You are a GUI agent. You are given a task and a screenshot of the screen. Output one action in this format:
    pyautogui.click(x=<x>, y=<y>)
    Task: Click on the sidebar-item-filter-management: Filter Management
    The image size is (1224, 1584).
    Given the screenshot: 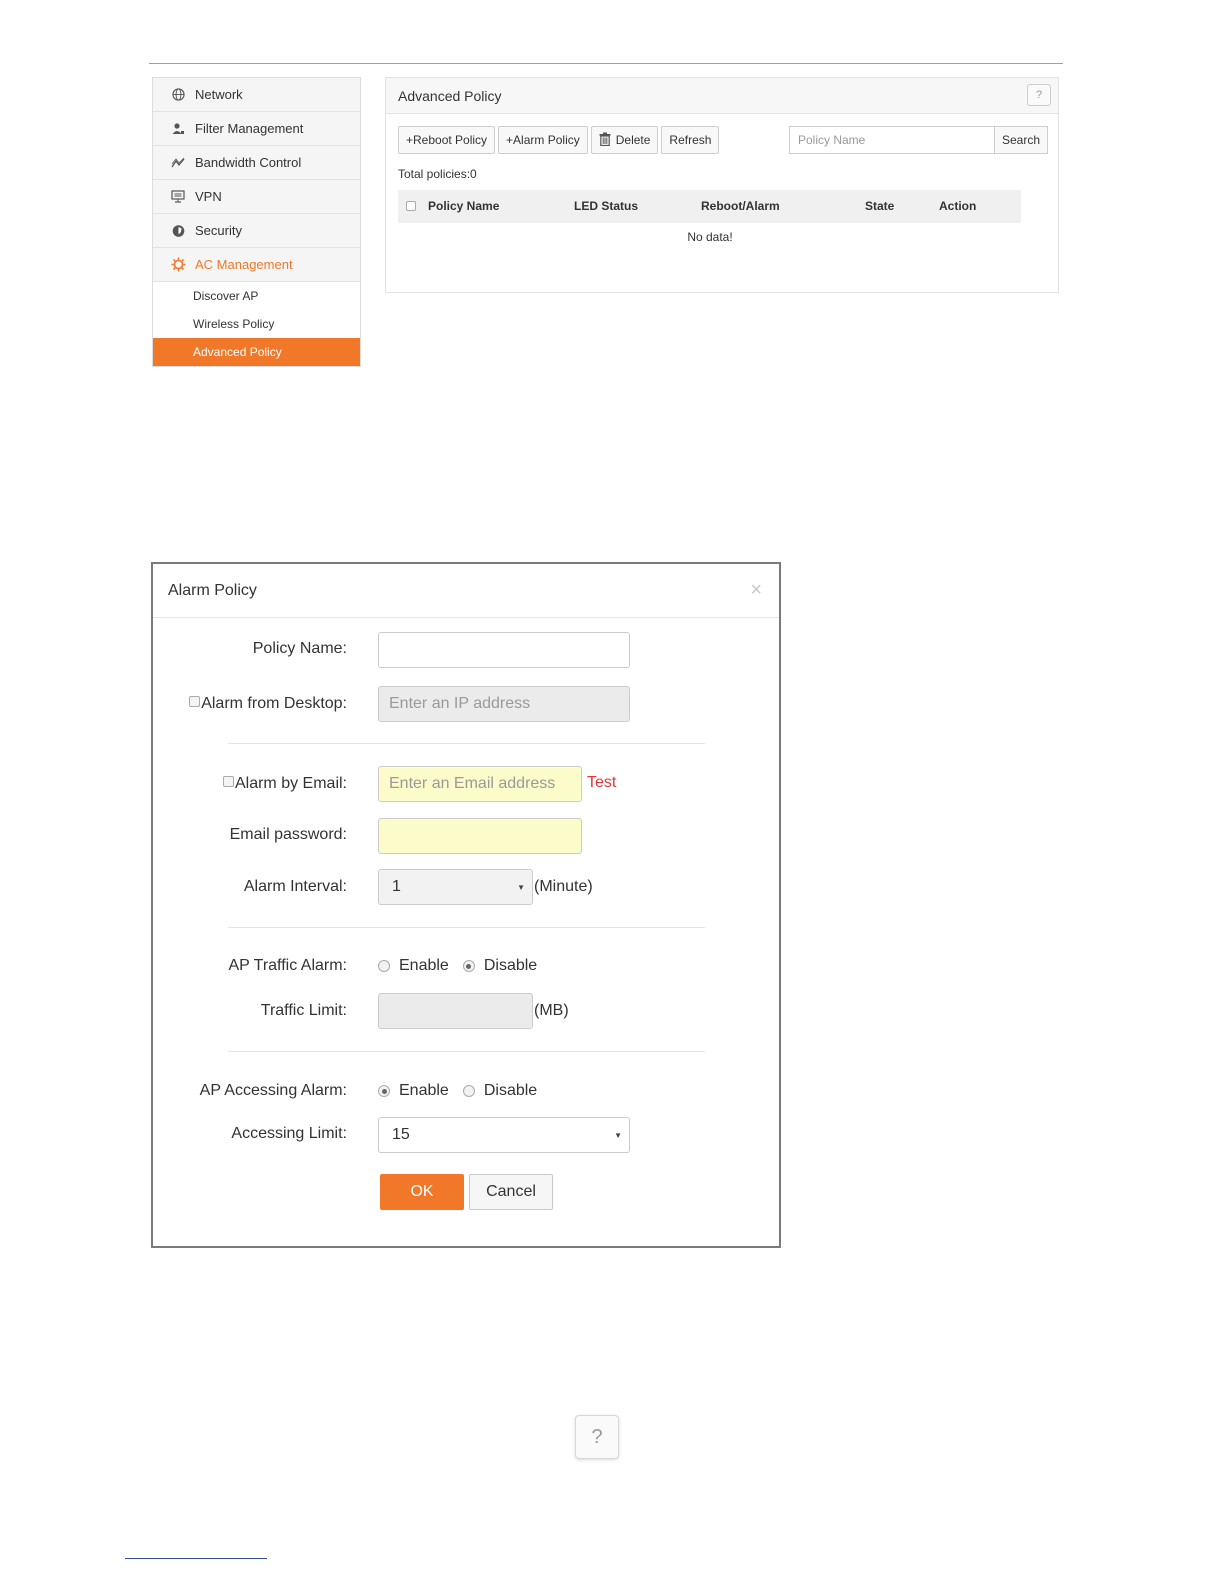 What is the action you would take?
    pyautogui.click(x=256, y=129)
    